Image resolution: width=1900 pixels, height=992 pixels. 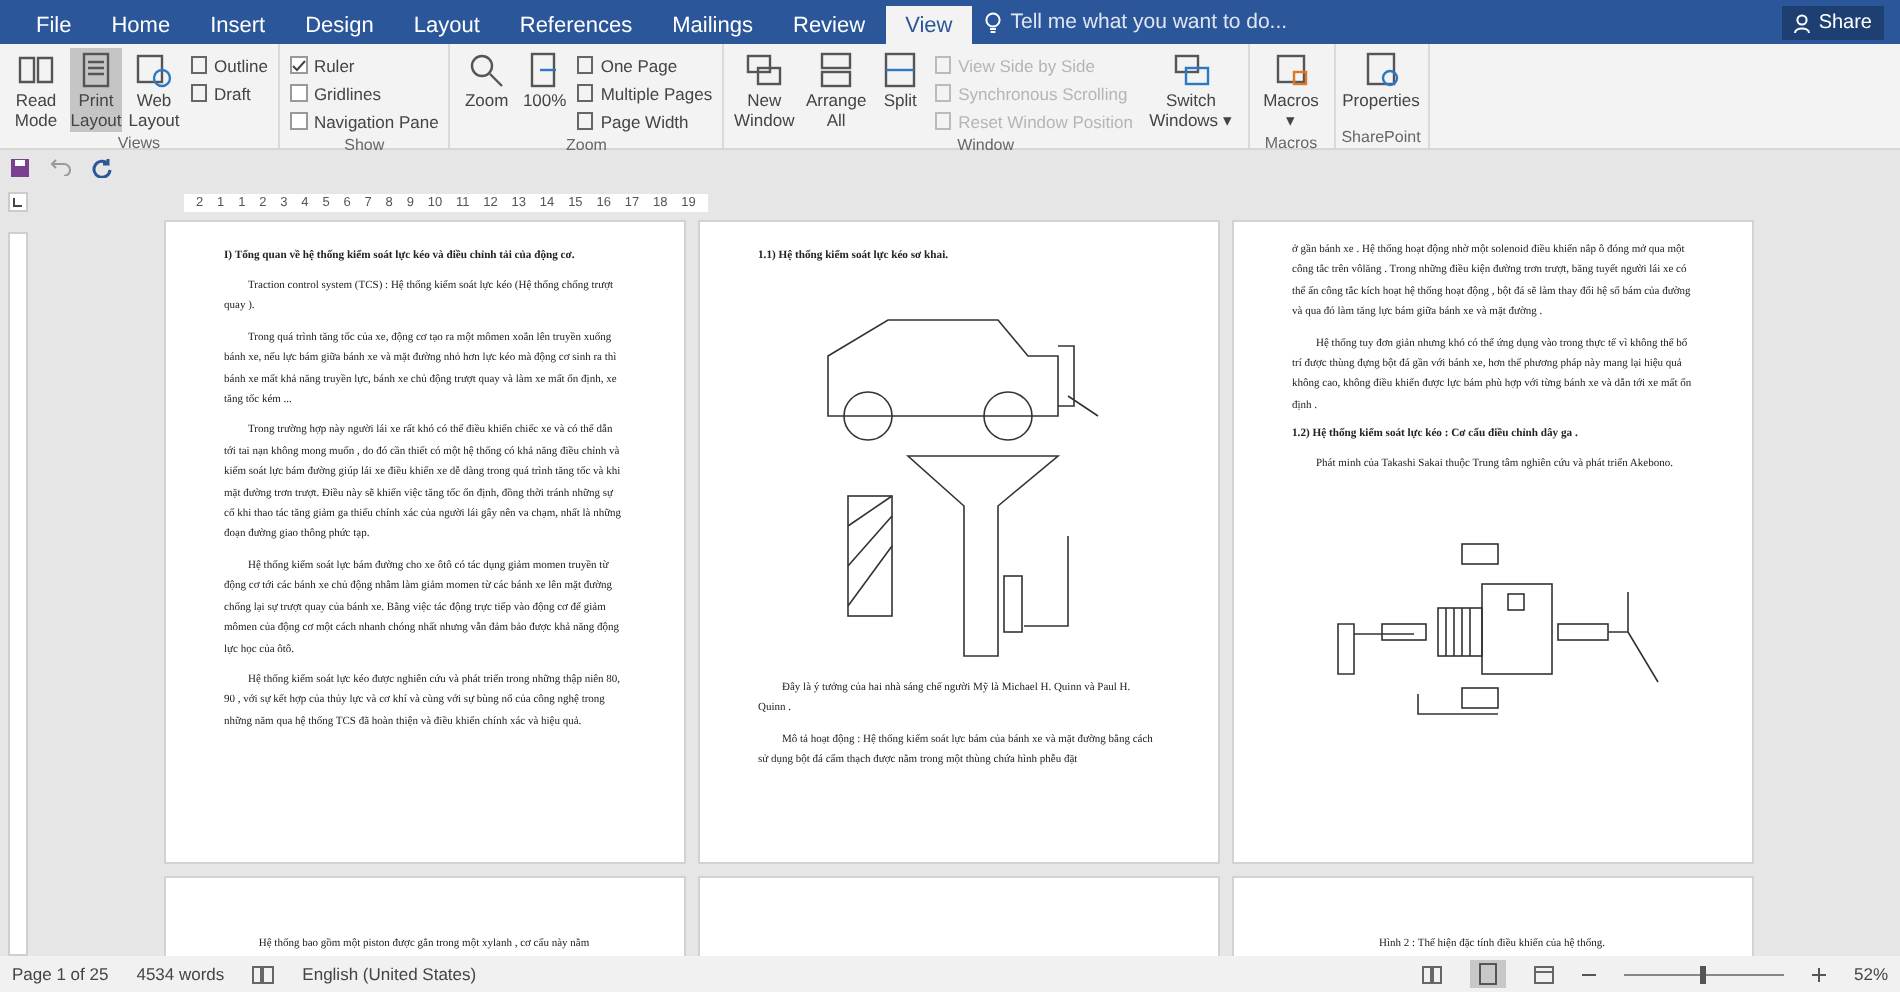 I want to click on ribbon-button: One Page, so click(x=644, y=65).